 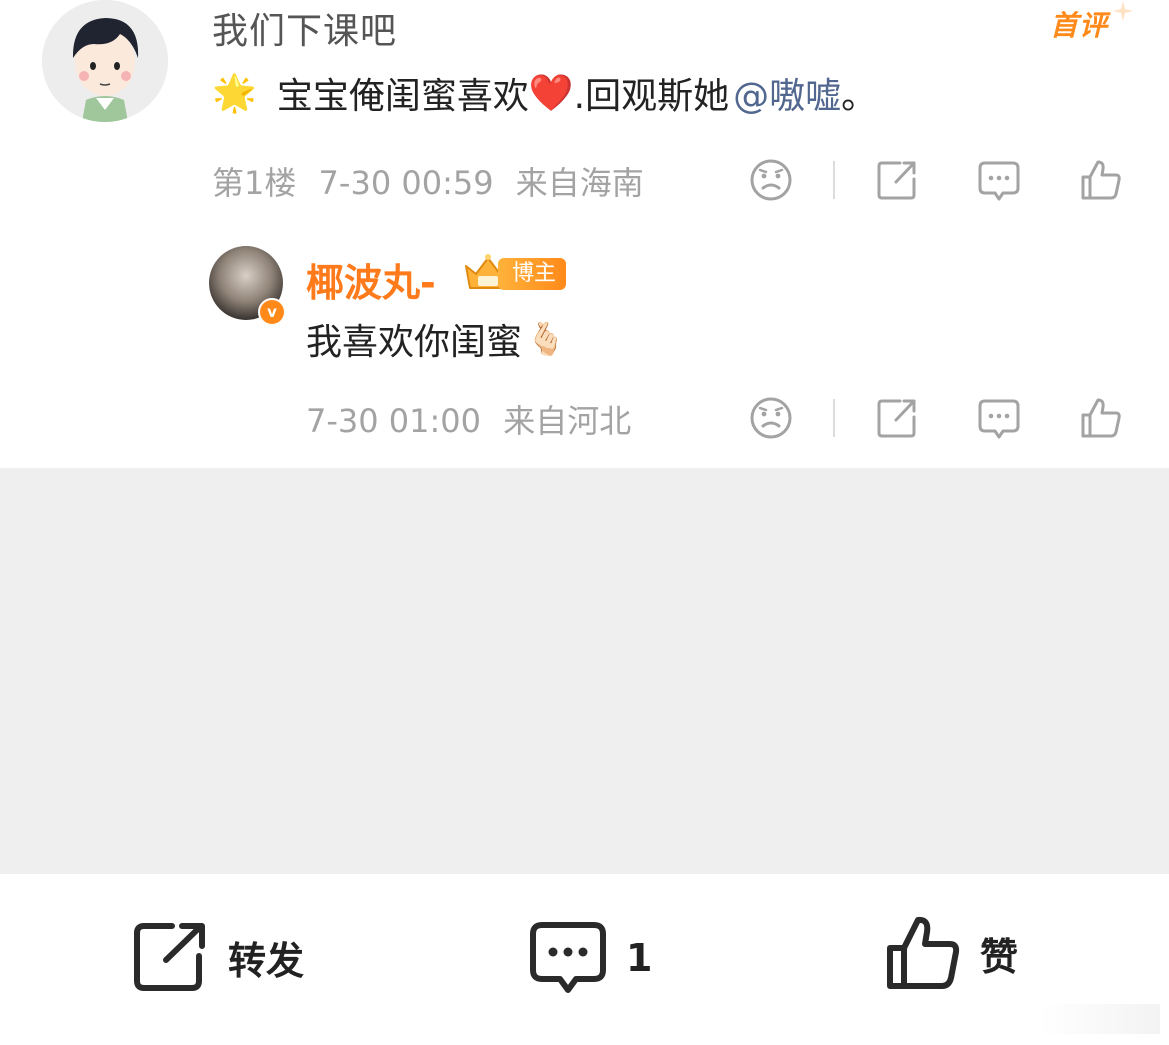 What do you see at coordinates (406, 183) in the screenshot?
I see `comment-time: 7-30 00:59` at bounding box center [406, 183].